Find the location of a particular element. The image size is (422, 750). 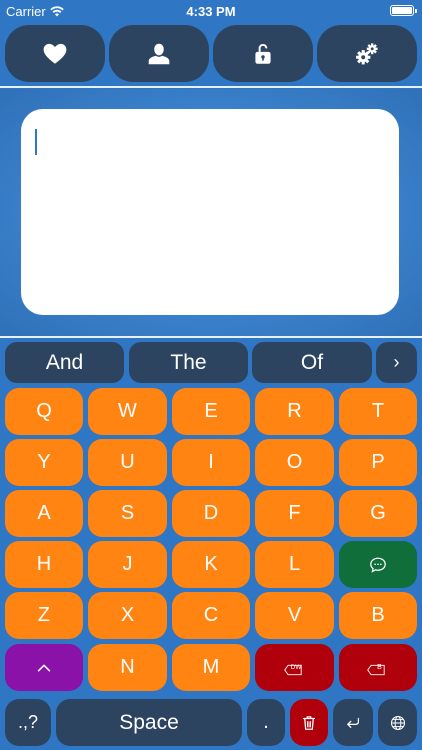

key-m: M is located at coordinates (211, 667).